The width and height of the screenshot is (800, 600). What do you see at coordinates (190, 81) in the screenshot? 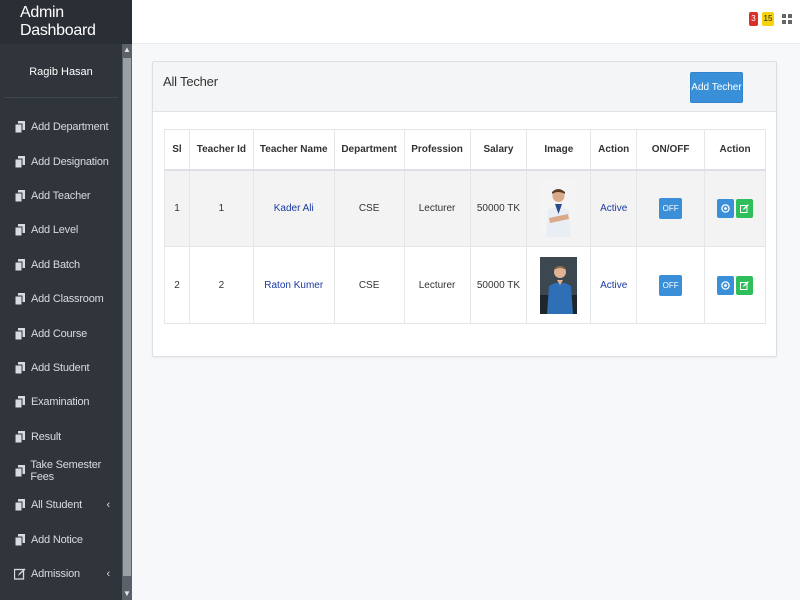
I see `panel-title: All Techer` at bounding box center [190, 81].